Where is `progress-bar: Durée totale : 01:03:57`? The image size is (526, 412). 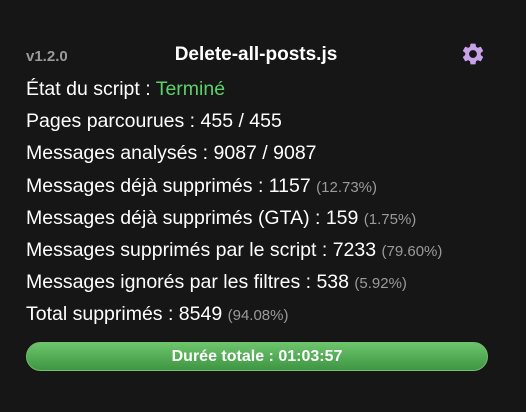 progress-bar: Durée totale : 01:03:57 is located at coordinates (257, 356).